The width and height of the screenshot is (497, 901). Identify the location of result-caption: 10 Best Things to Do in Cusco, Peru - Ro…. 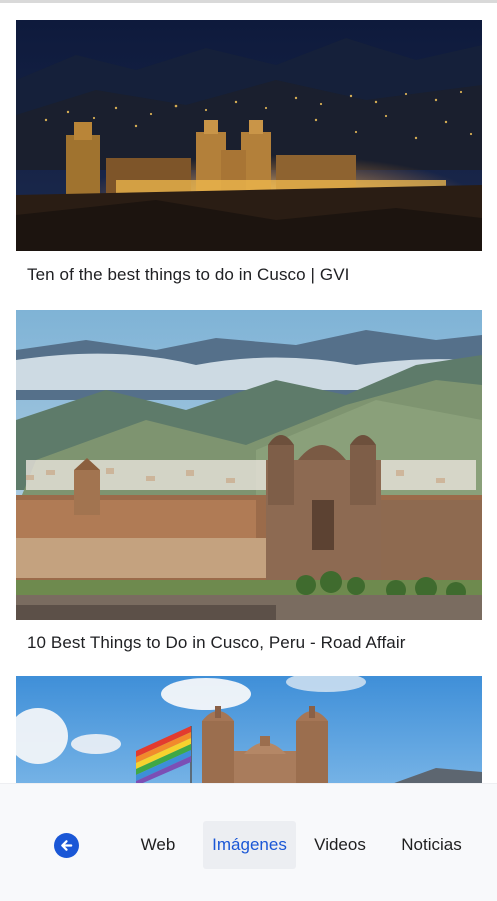
(216, 643).